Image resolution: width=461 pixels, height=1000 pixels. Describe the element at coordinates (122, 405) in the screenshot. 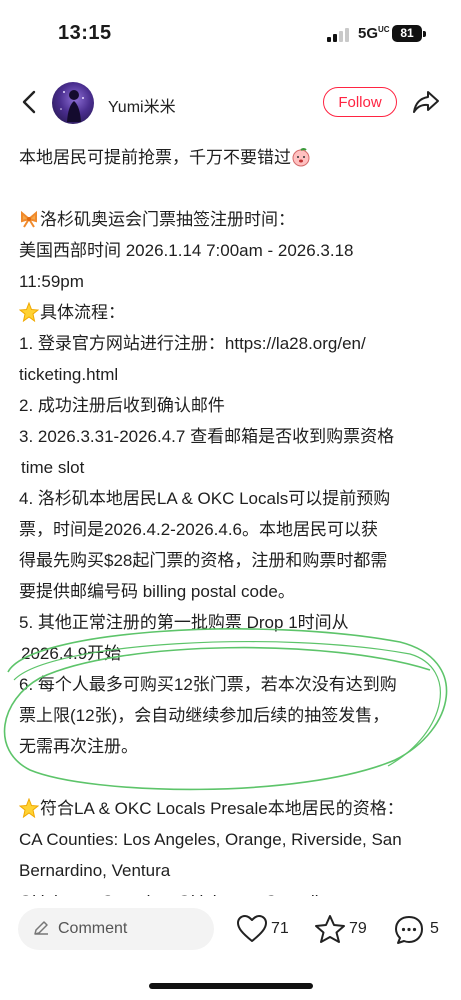

I see `step-2: 2. 成功注册后收到确认邮件` at that location.